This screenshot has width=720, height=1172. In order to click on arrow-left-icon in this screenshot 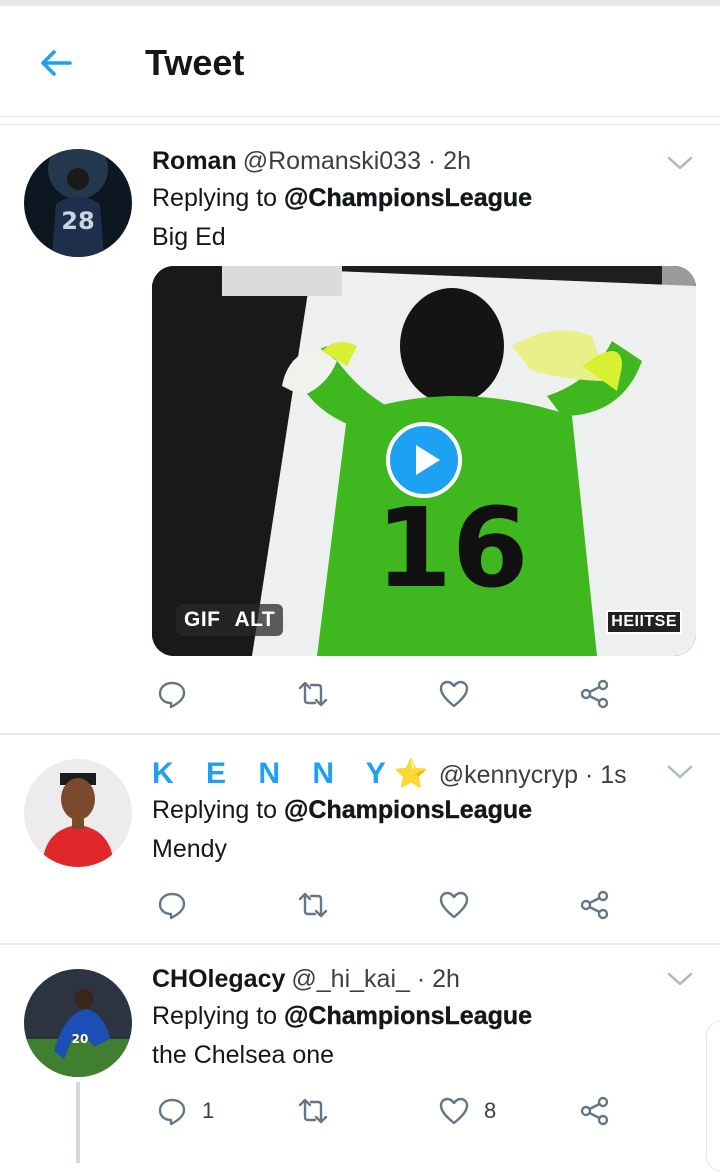, I will do `click(56, 63)`.